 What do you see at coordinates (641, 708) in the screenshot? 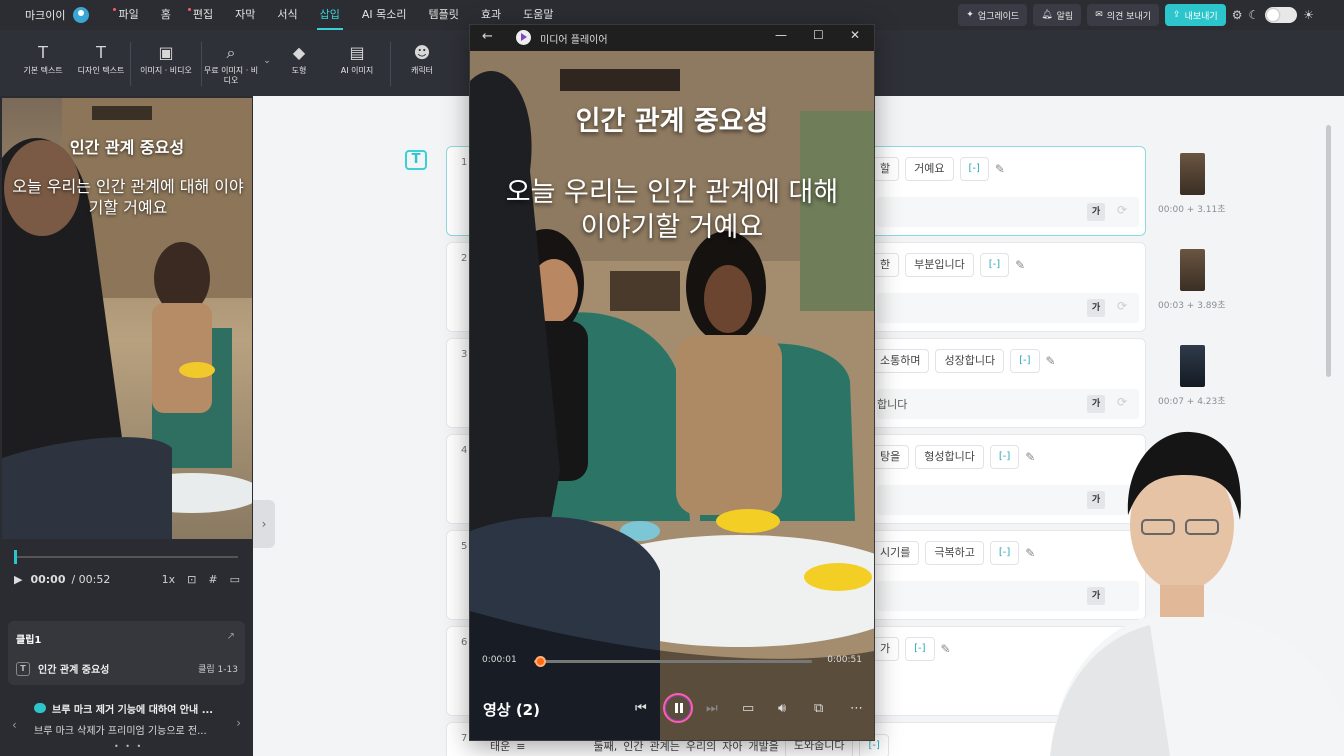
I see `skip-previous-icon: ⏮` at bounding box center [641, 708].